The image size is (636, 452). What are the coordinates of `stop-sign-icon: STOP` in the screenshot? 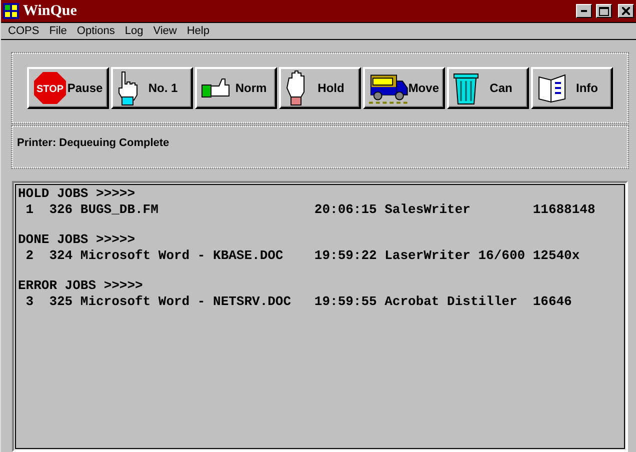 It's located at (50, 88).